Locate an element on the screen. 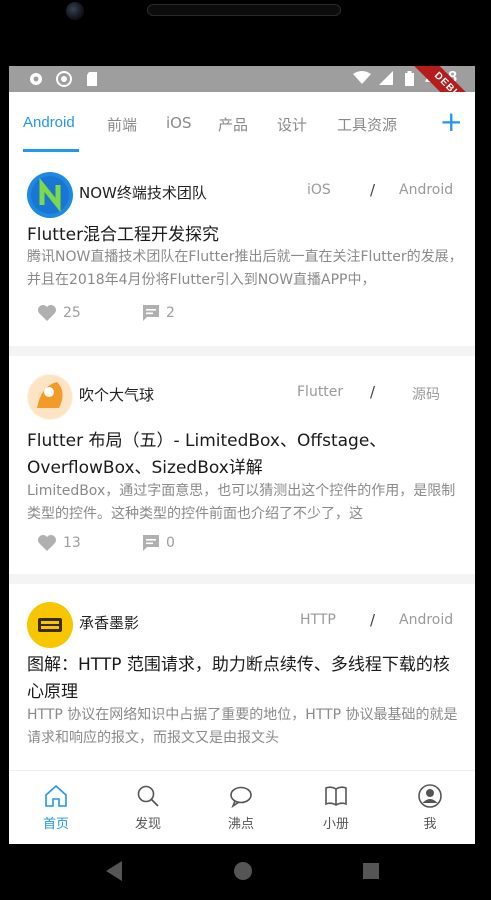 This screenshot has width=491, height=900. like-count: 13 is located at coordinates (72, 543).